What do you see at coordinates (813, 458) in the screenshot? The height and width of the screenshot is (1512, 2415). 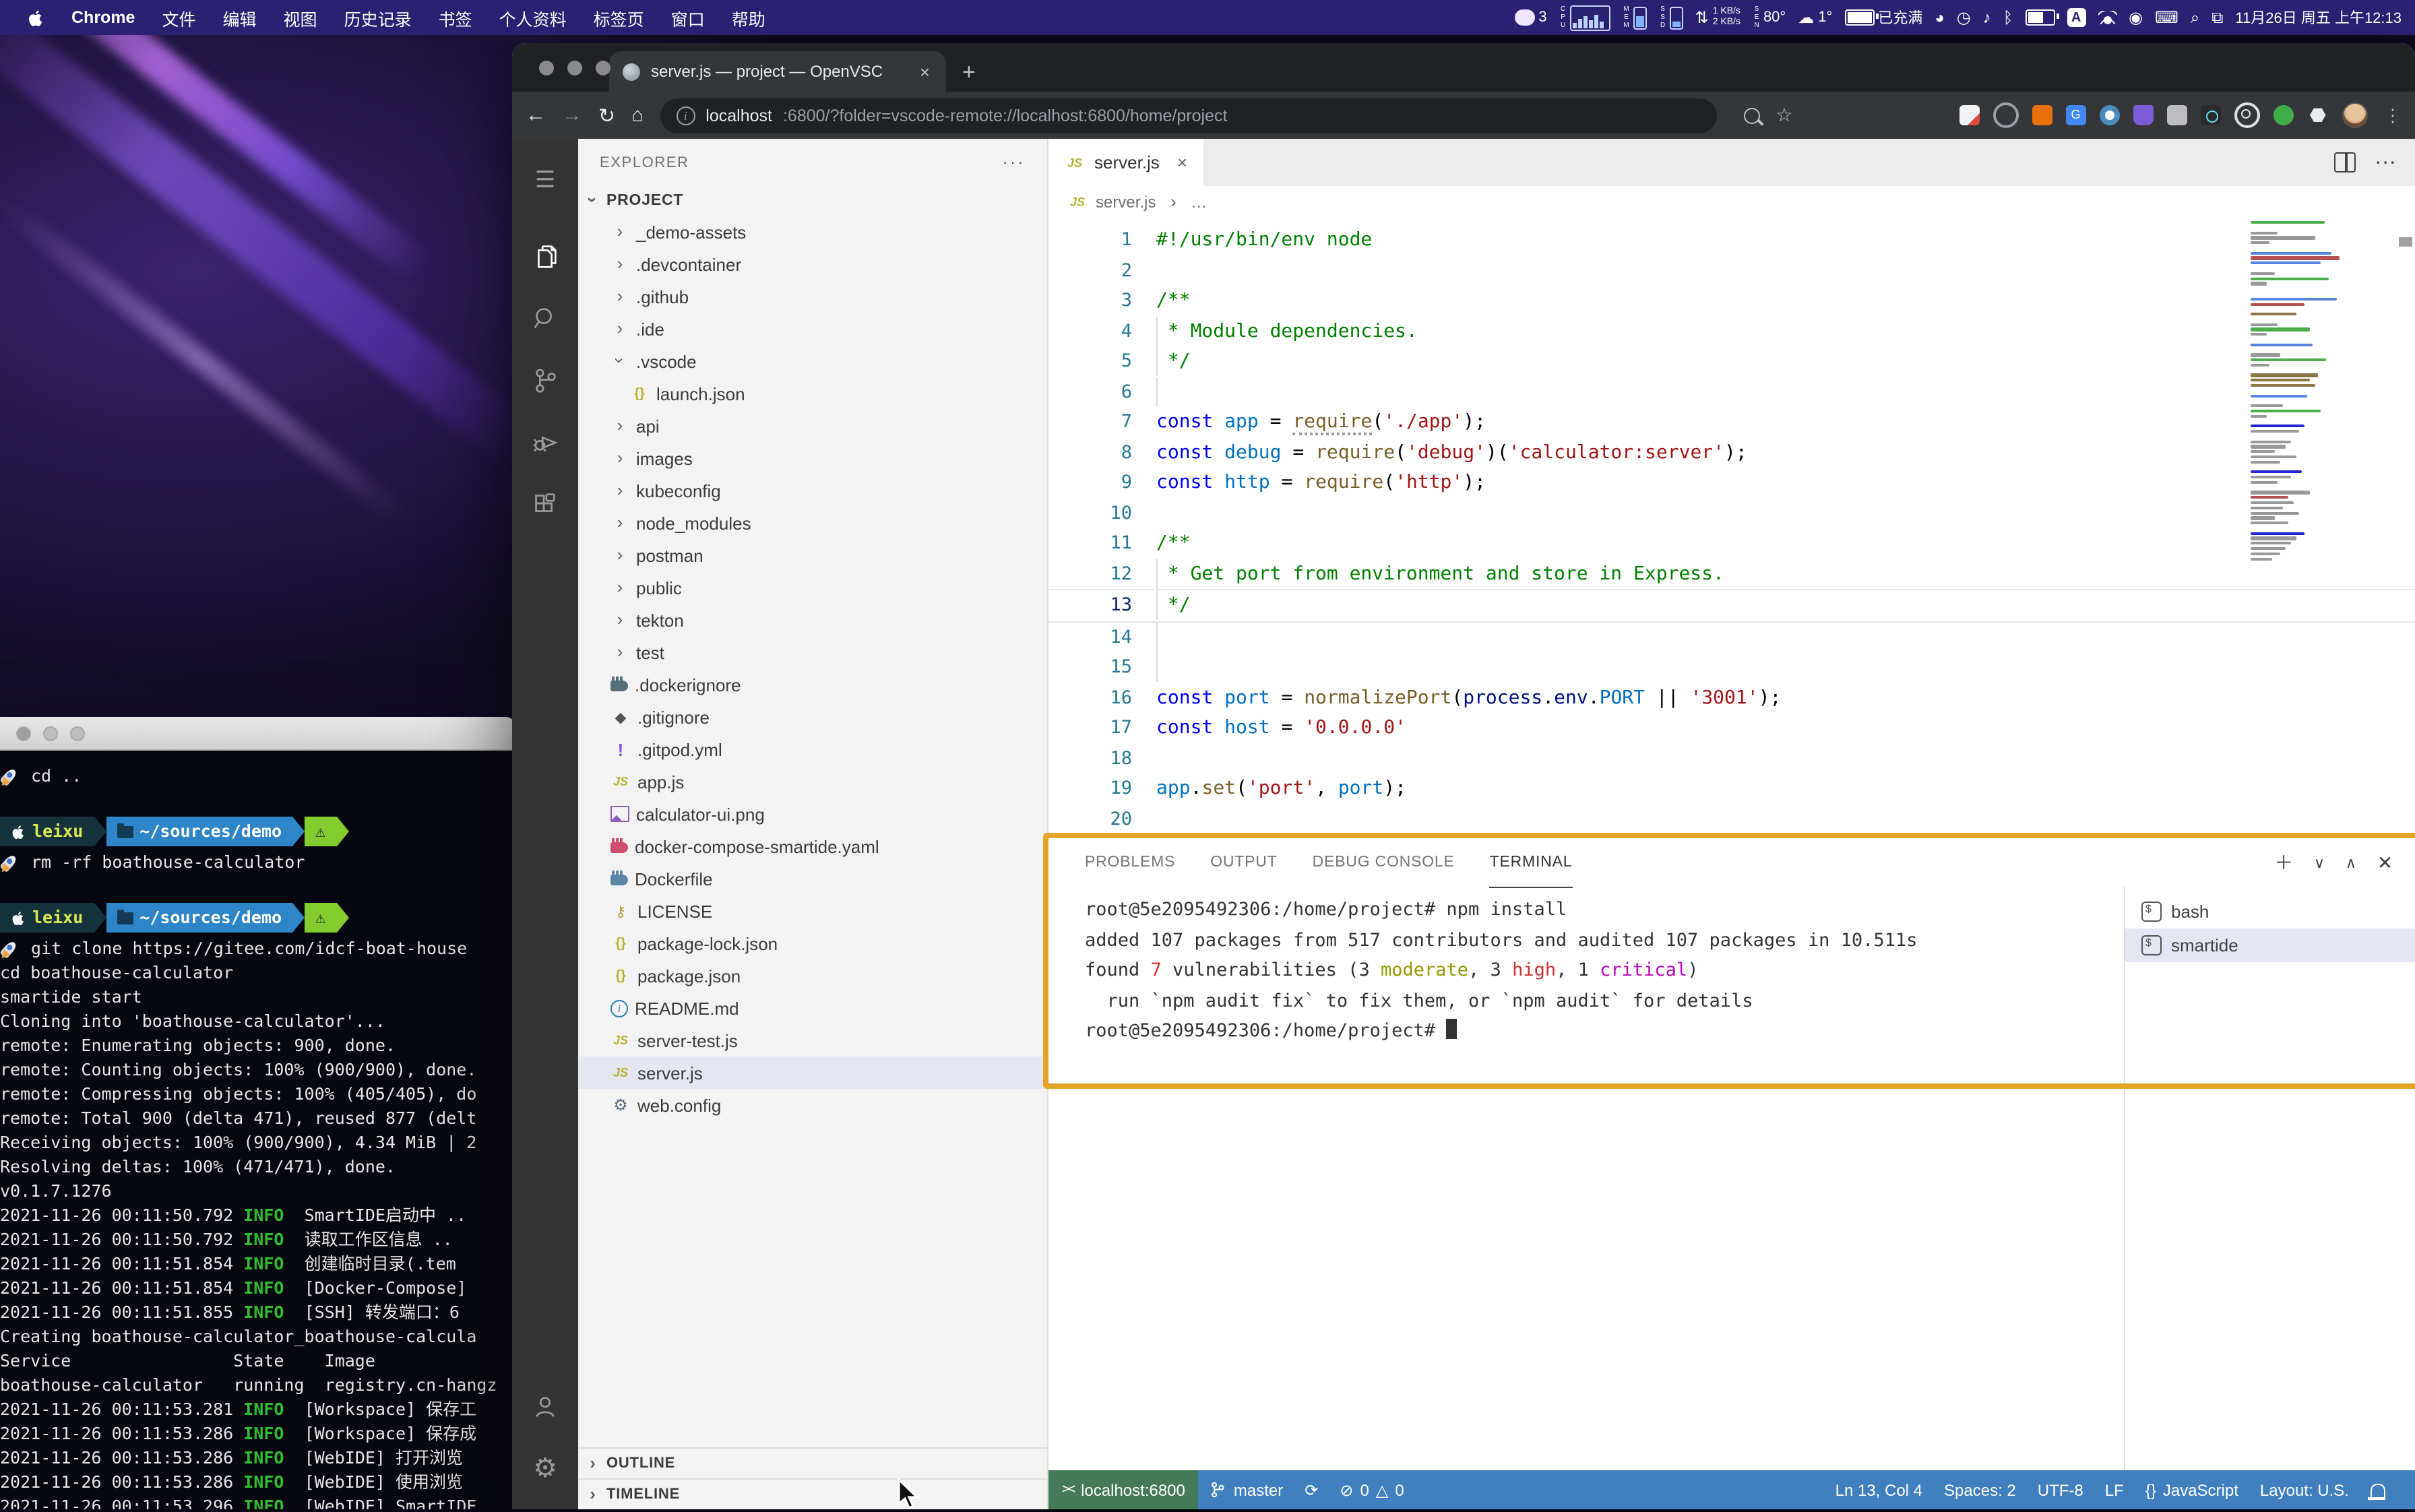 I see `tree-item-images: › images` at bounding box center [813, 458].